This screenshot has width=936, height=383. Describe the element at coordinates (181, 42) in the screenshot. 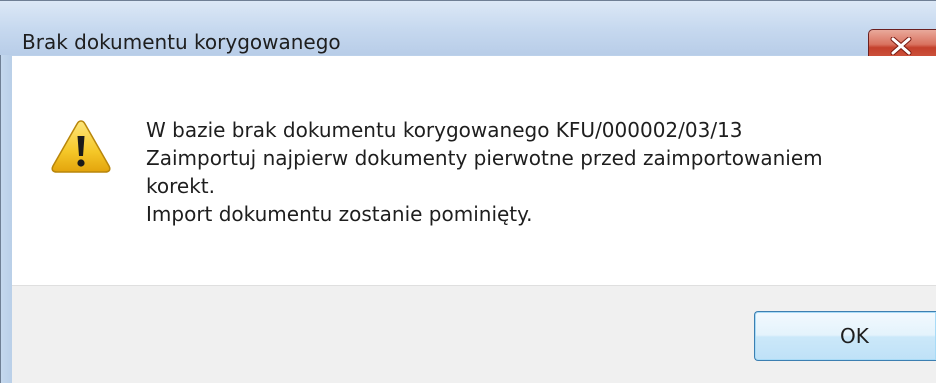

I see `dialog-title: Brak dokumentu korygowanego` at that location.